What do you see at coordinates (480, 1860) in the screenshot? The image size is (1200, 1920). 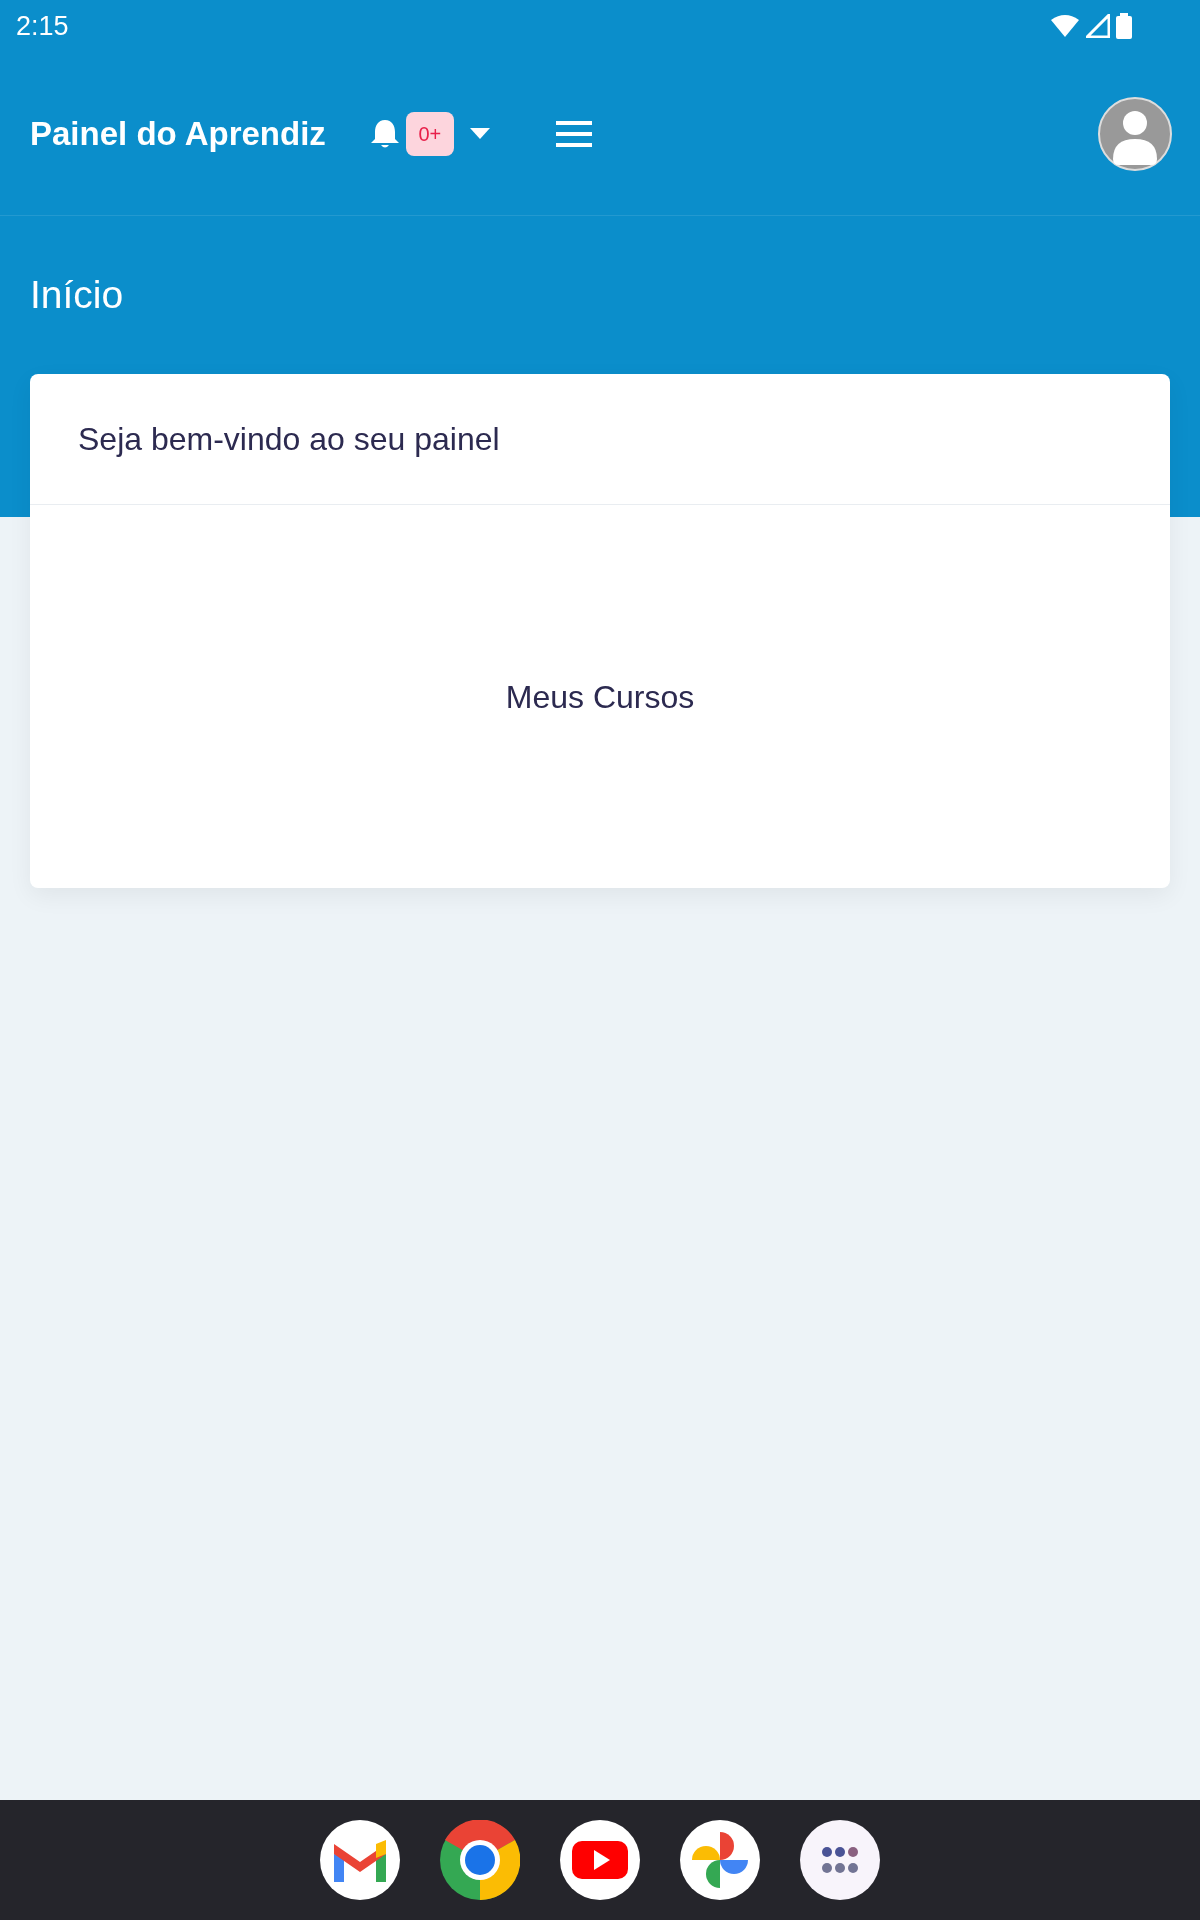 I see `browser-icon` at bounding box center [480, 1860].